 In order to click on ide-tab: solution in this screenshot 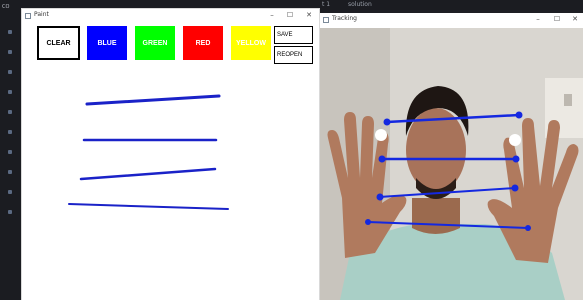, I will do `click(360, 4)`.